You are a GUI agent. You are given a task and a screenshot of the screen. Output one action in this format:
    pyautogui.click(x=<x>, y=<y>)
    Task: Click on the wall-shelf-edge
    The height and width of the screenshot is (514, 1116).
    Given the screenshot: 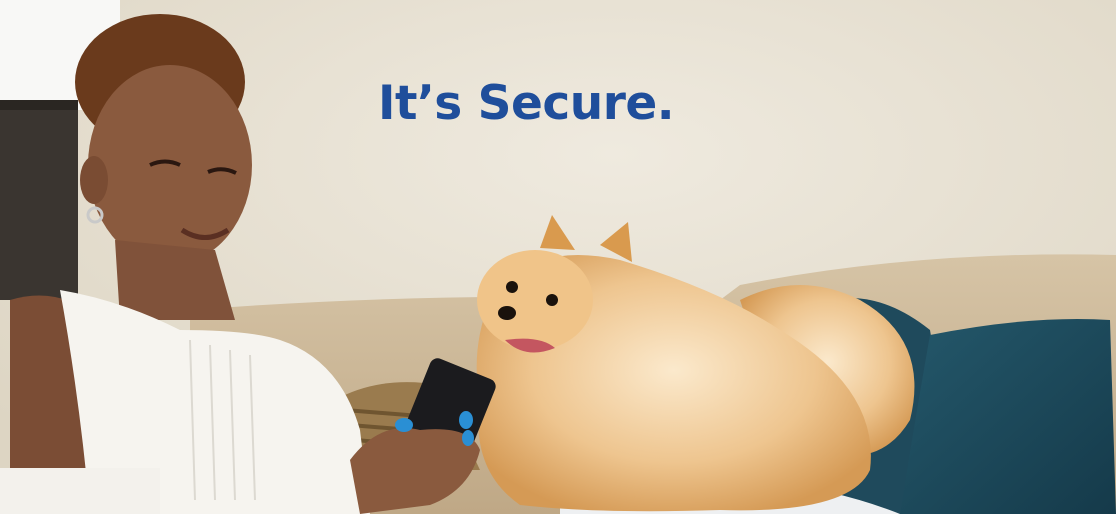 What is the action you would take?
    pyautogui.click(x=39, y=105)
    